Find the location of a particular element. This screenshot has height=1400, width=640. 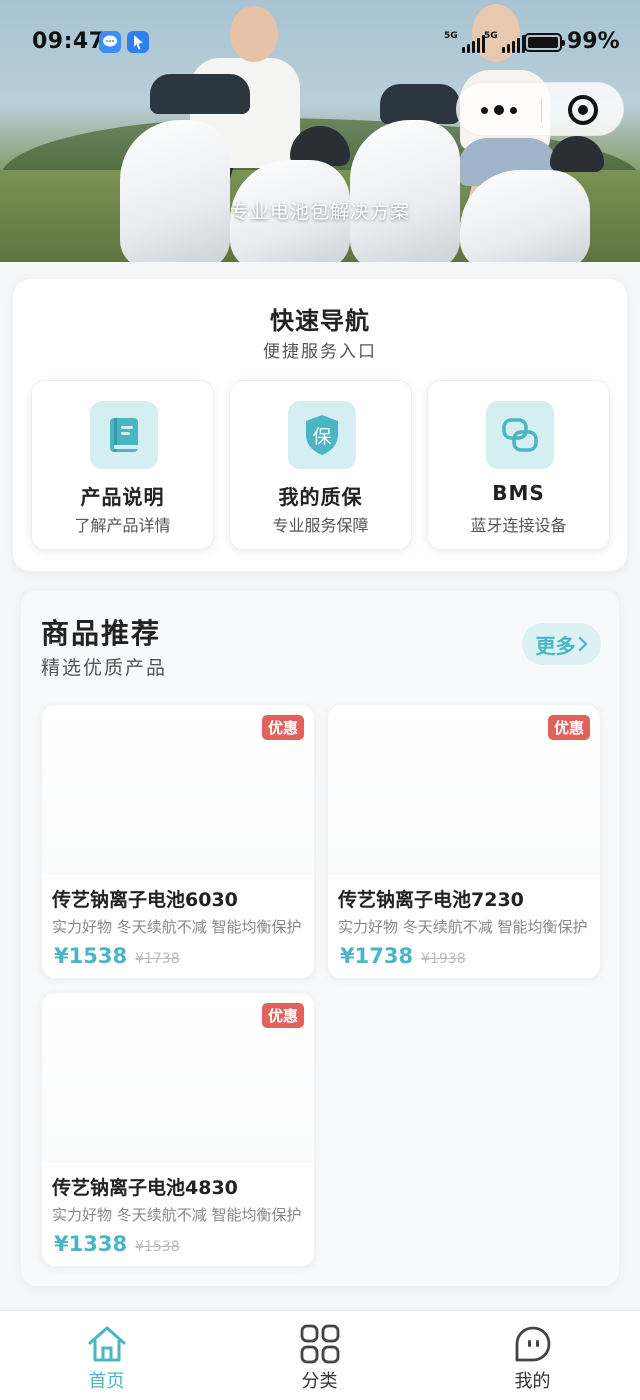

quick-nav-subtitle: 便捷服务入口 is located at coordinates (320, 352).